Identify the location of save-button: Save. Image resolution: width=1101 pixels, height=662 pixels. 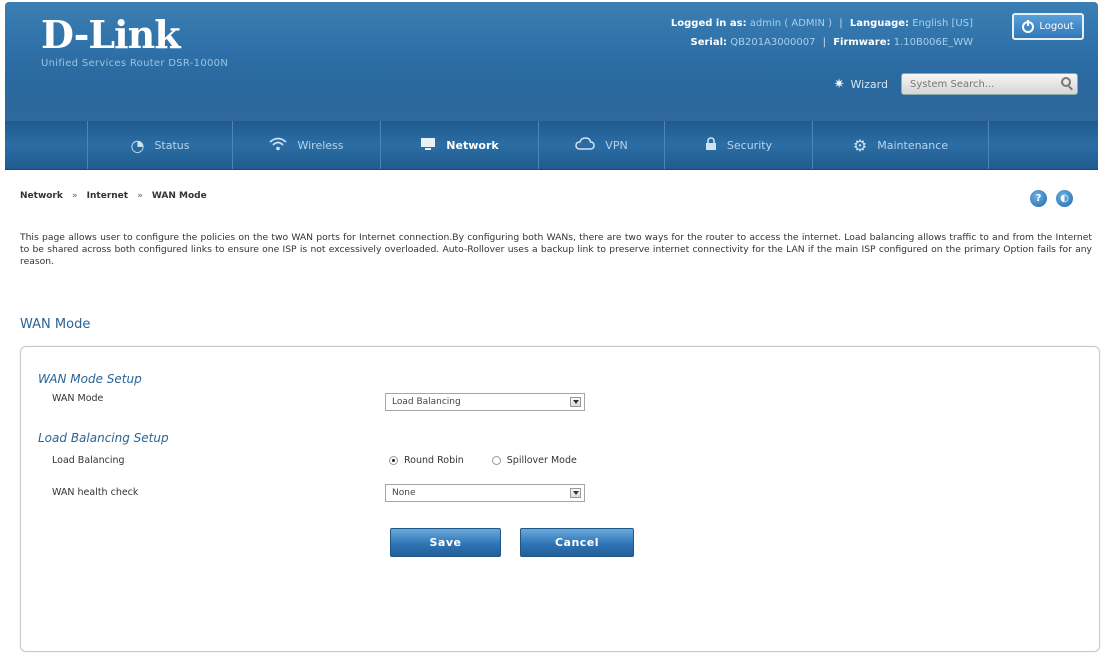
(445, 542).